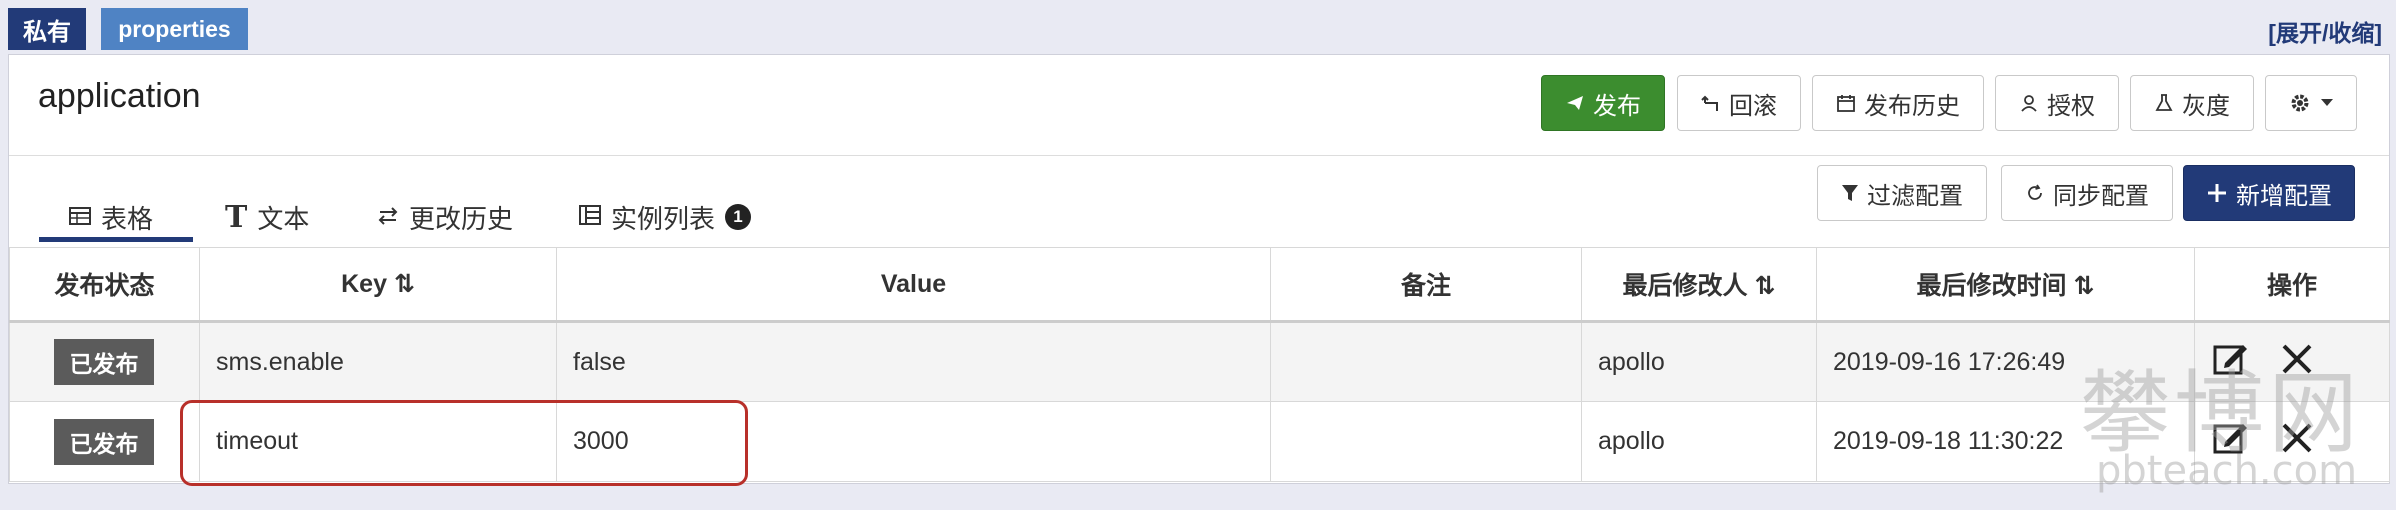 The height and width of the screenshot is (510, 2396). I want to click on authorize-button: 授权, so click(2057, 103).